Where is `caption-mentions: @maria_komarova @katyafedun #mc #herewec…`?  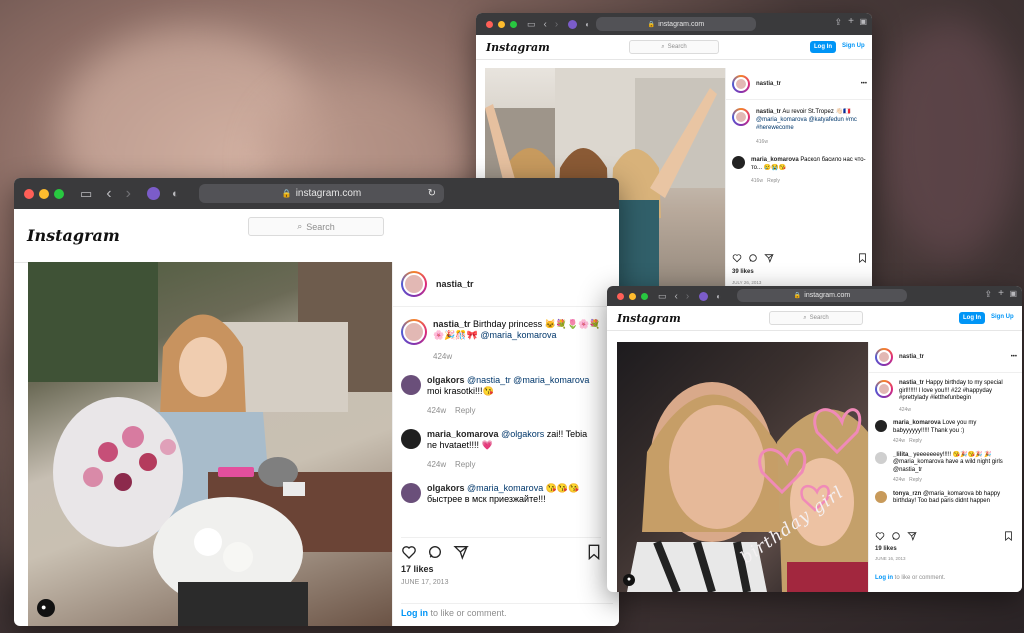
caption-mentions: @maria_komarova @katyafedun #mc #herewec… is located at coordinates (806, 124).